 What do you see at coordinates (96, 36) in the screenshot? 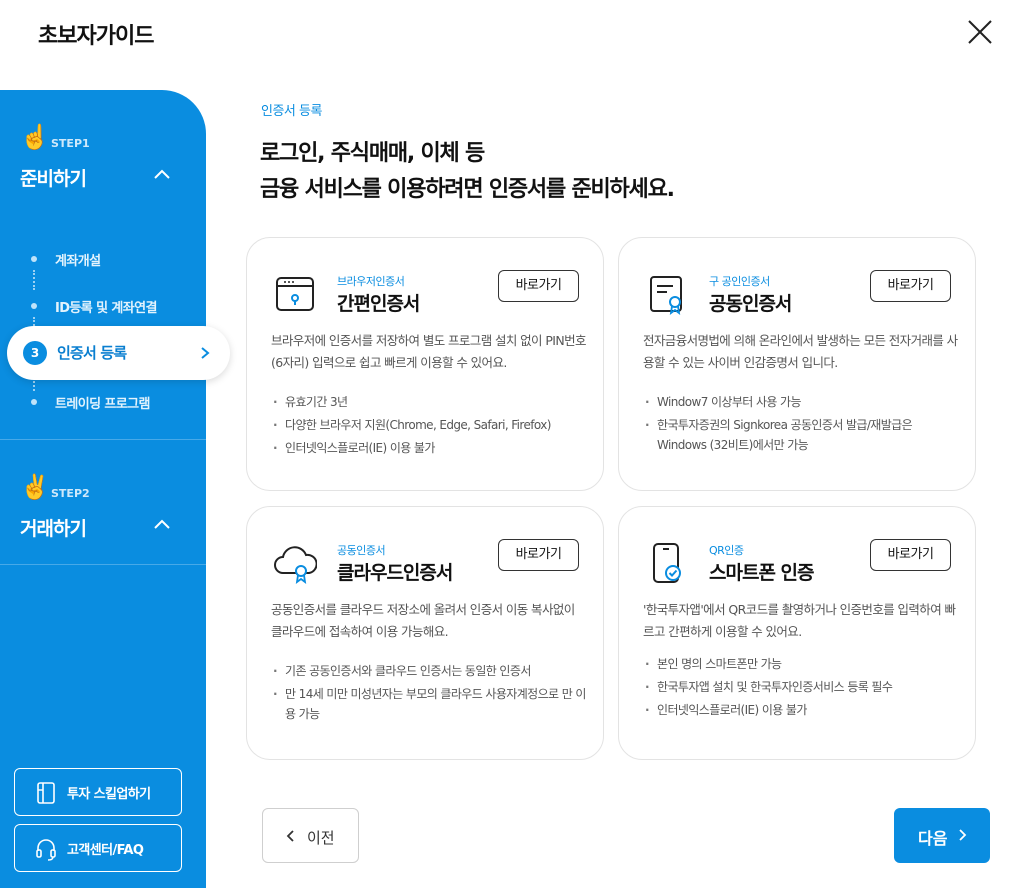
I see `page-title: 초보자가이드` at bounding box center [96, 36].